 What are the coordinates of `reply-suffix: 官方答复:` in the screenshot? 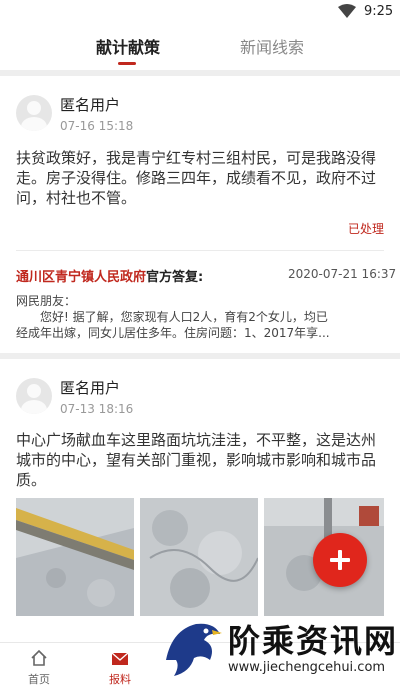 It's located at (175, 277).